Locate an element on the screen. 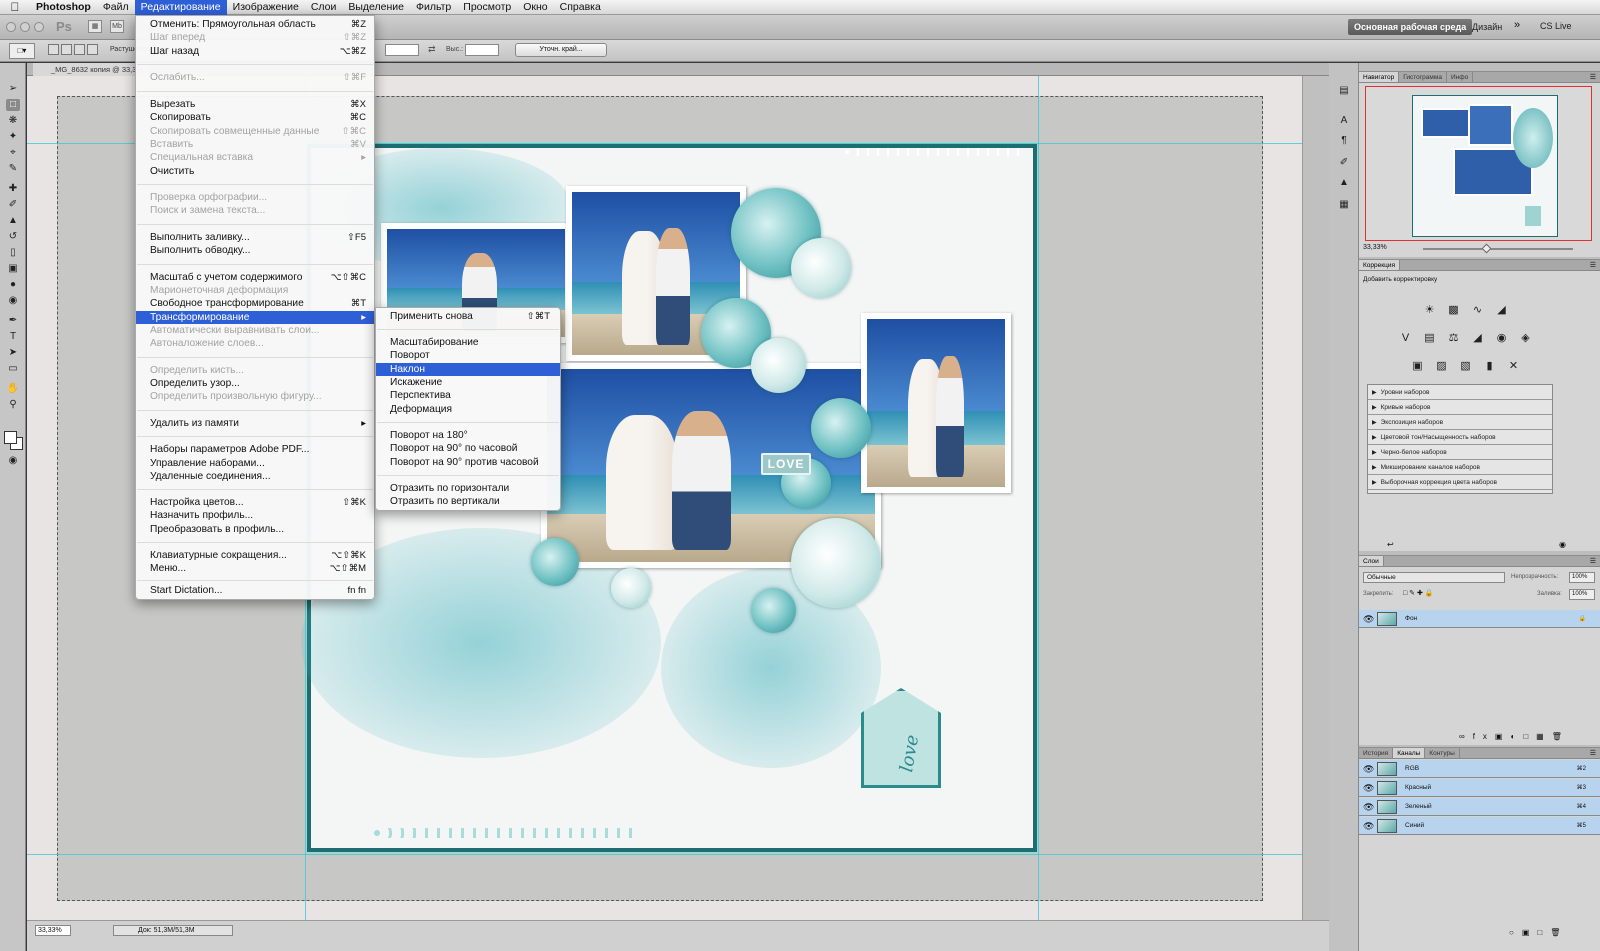  zoom-field: 33,33% is located at coordinates (53, 930).